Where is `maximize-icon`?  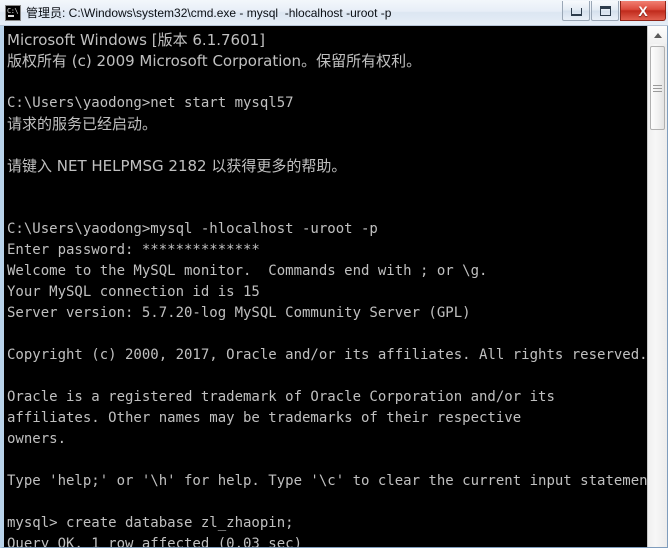
maximize-icon is located at coordinates (605, 10).